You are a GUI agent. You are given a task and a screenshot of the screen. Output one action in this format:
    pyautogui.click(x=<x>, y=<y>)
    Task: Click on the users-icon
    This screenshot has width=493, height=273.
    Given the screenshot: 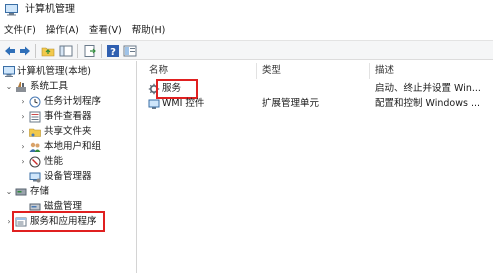 What is the action you would take?
    pyautogui.click(x=35, y=147)
    